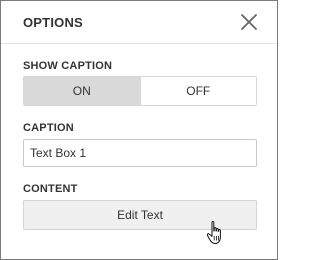 The height and width of the screenshot is (260, 320). Describe the element at coordinates (198, 91) in the screenshot. I see `toggle-off-option: OFF` at that location.